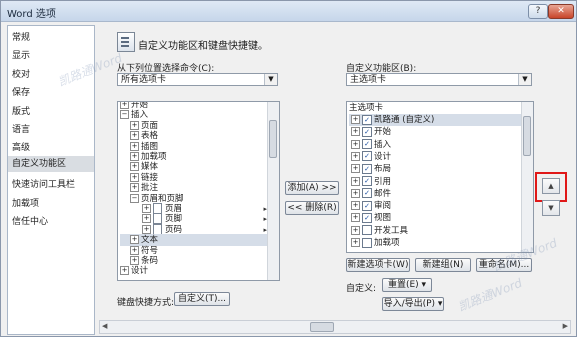 This screenshot has height=337, width=577. What do you see at coordinates (435, 243) in the screenshot?
I see `ribbon-tab-item: + 加载项` at bounding box center [435, 243].